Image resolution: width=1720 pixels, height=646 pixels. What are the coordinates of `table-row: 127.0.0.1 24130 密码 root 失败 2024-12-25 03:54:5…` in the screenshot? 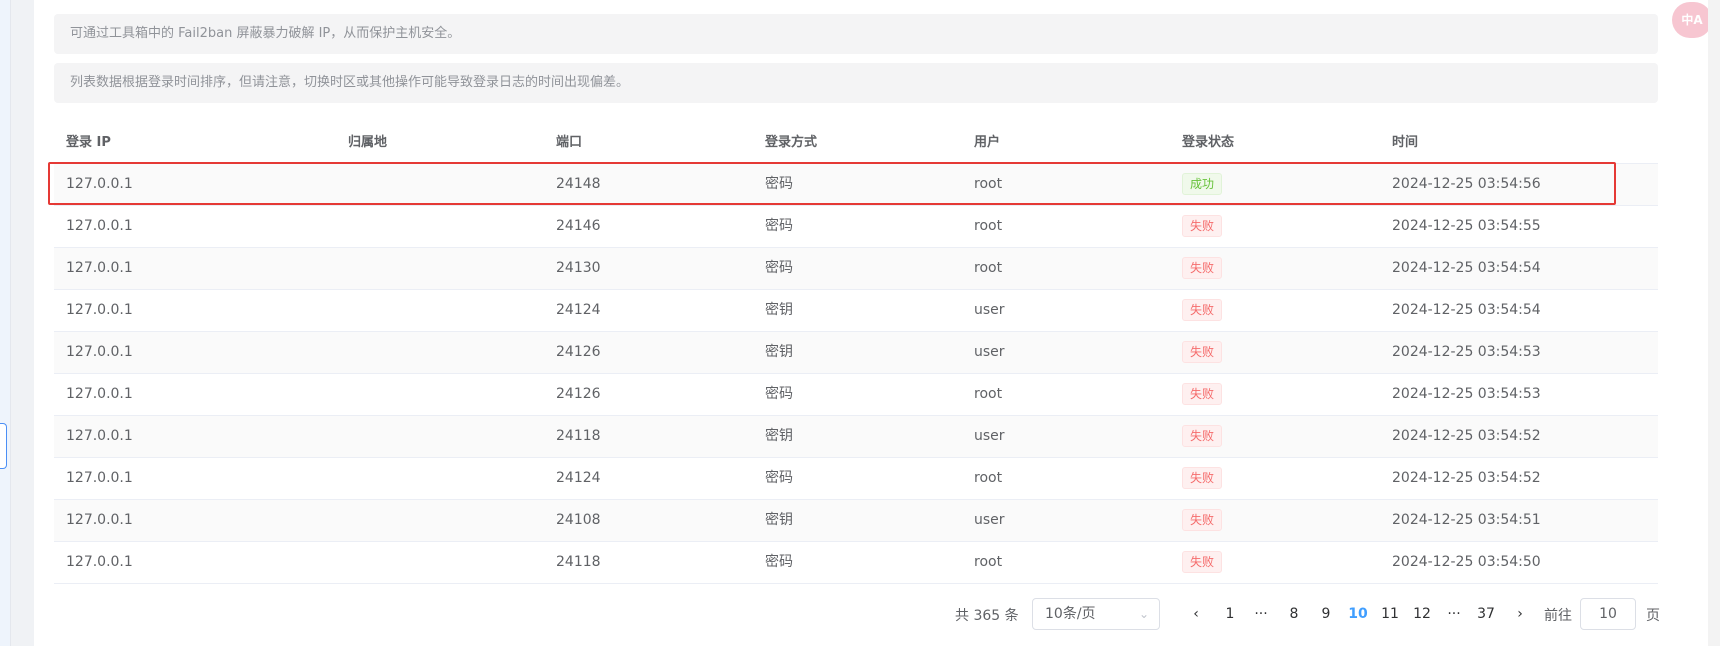 It's located at (856, 269).